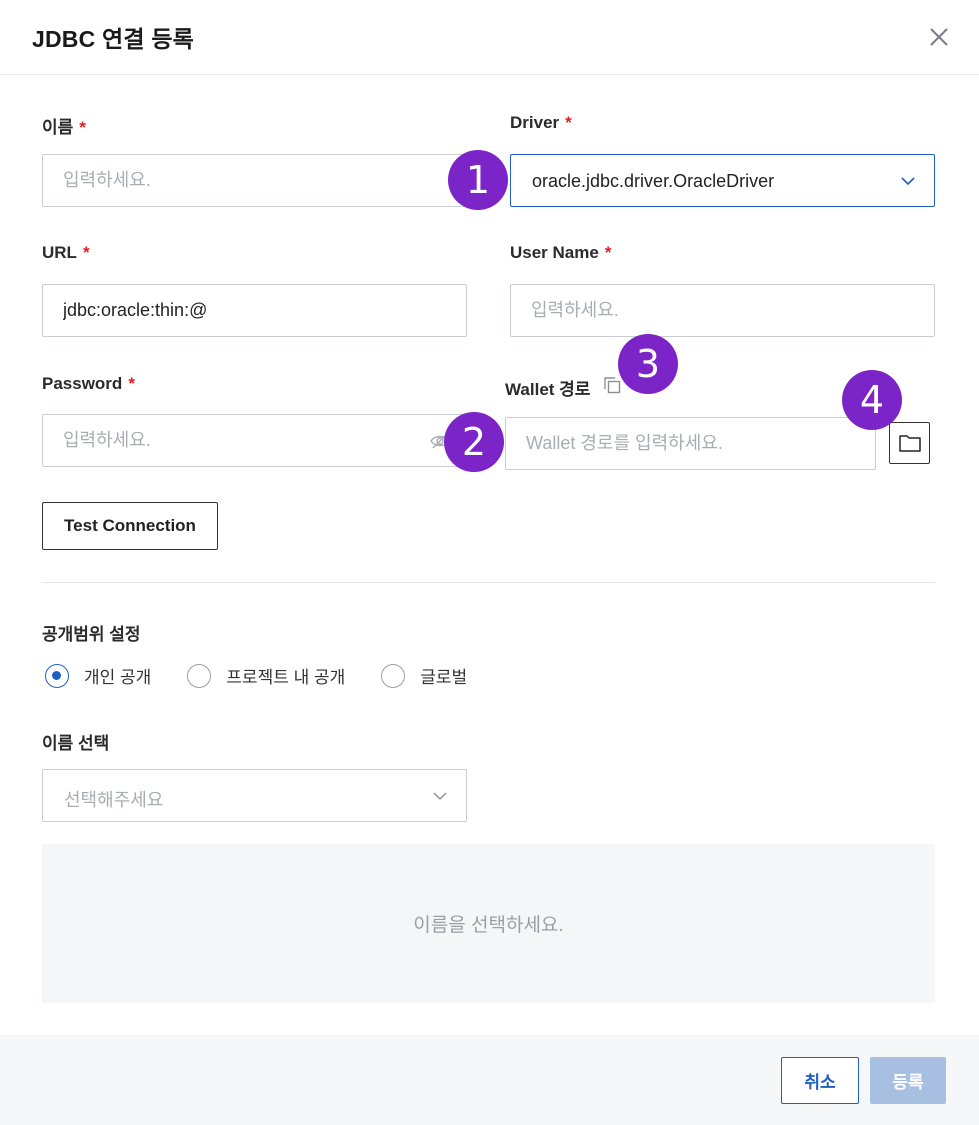 This screenshot has width=979, height=1125. I want to click on driver-select-value: oracle.jdbc.driver.OracleDriver, so click(653, 181).